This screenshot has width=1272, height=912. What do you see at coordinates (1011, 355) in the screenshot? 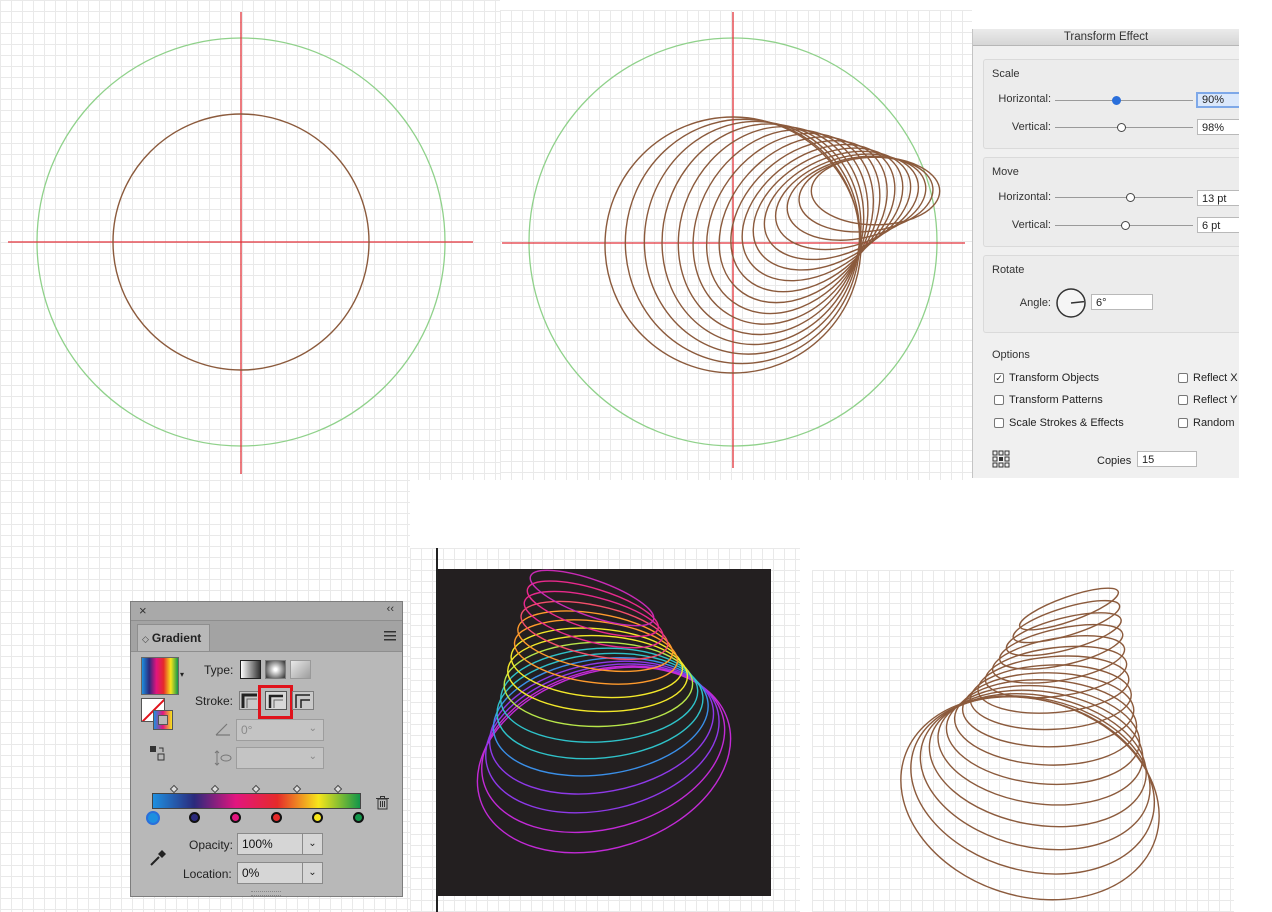
I see `options-title: Options` at bounding box center [1011, 355].